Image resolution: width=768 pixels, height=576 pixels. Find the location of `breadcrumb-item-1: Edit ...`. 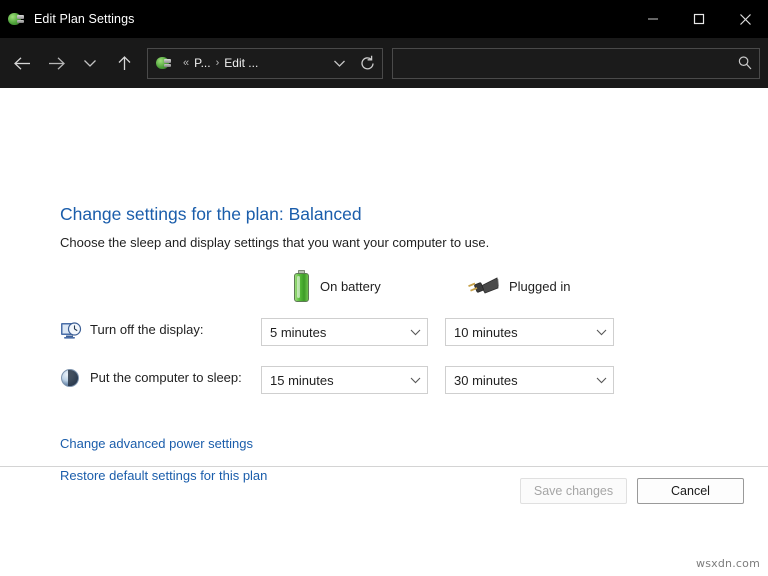

breadcrumb-item-1: Edit ... is located at coordinates (241, 63).